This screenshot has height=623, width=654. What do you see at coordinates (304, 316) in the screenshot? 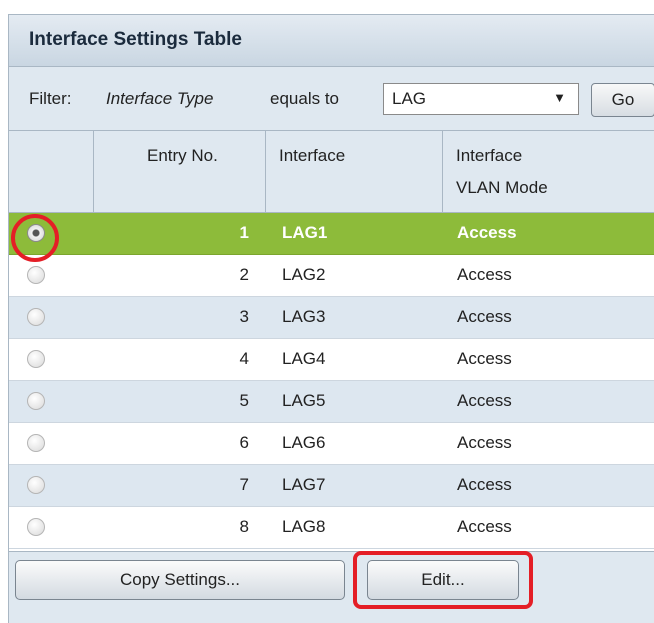
I see `interface-name: LAG3` at bounding box center [304, 316].